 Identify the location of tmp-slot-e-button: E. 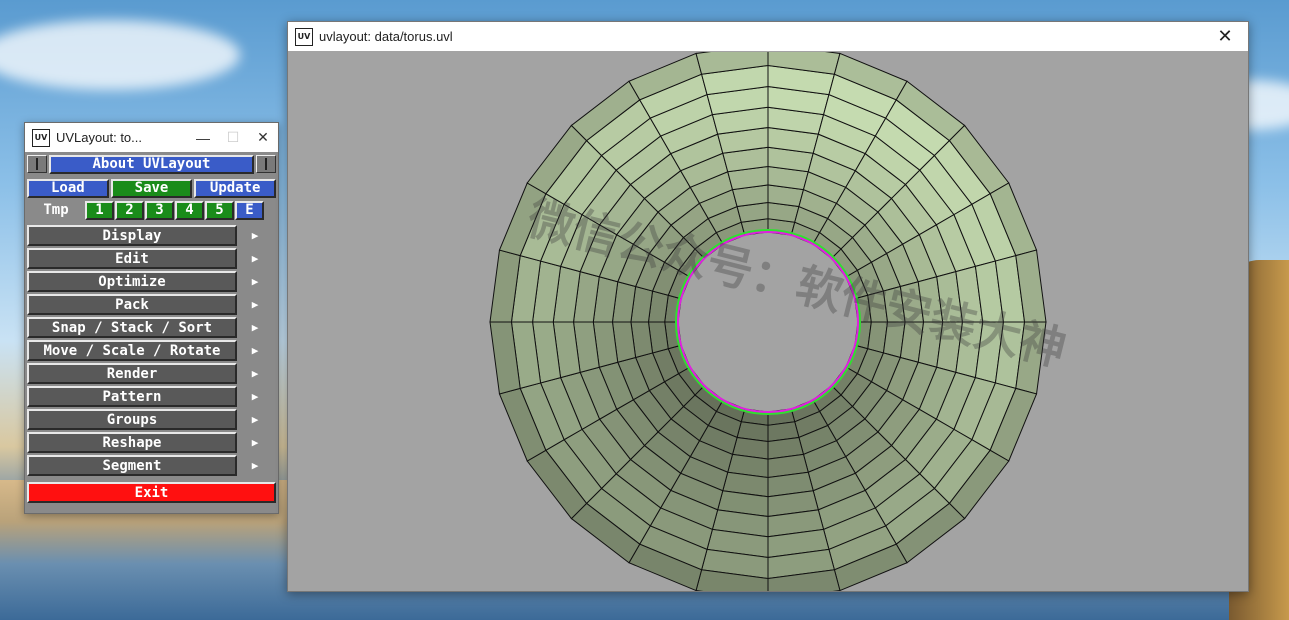
(249, 210).